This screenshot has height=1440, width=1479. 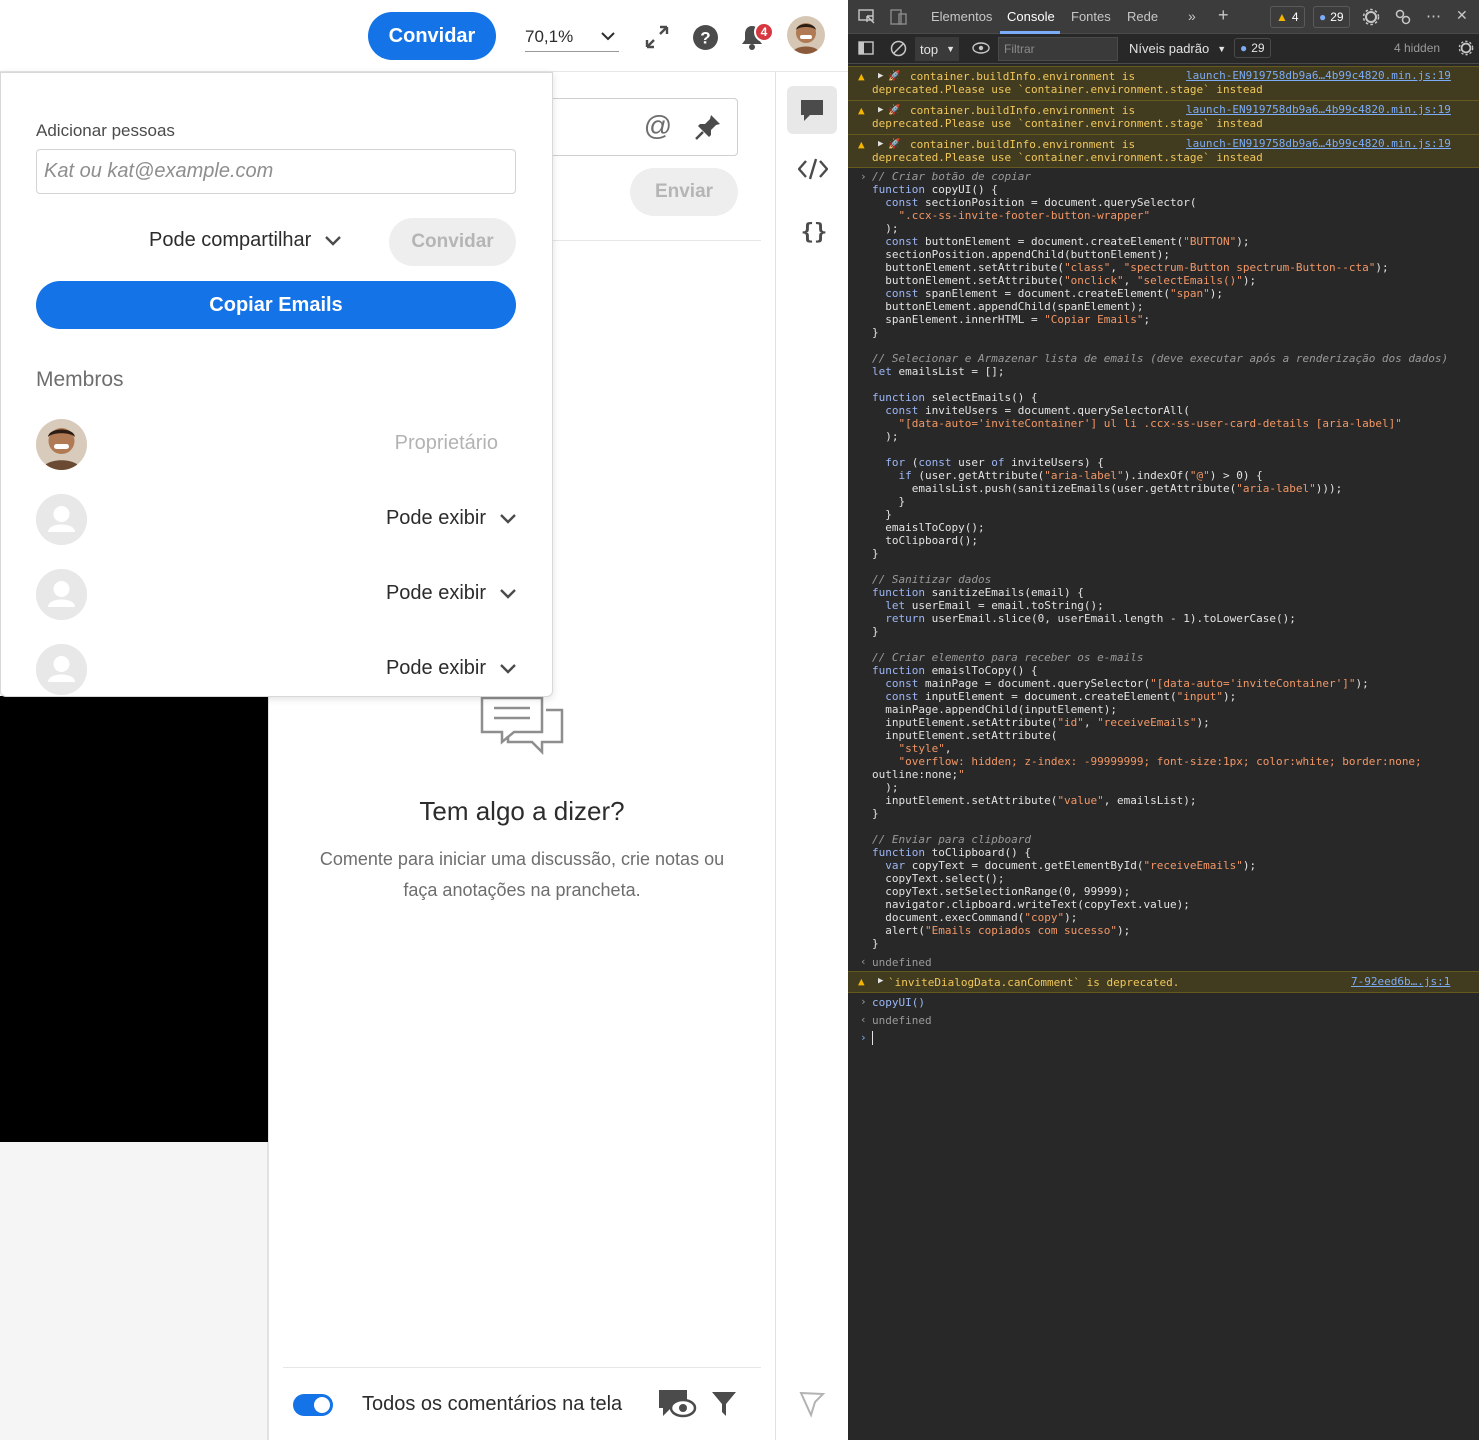 I want to click on sidebar-toggle-icon, so click(x=866, y=48).